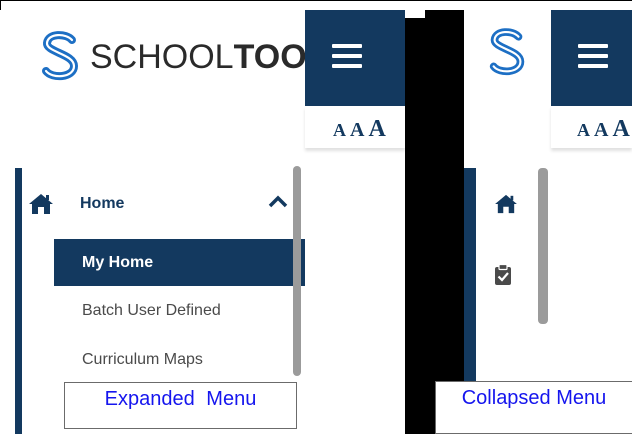 The image size is (632, 434). What do you see at coordinates (278, 201) in the screenshot?
I see `chevron-up-icon` at bounding box center [278, 201].